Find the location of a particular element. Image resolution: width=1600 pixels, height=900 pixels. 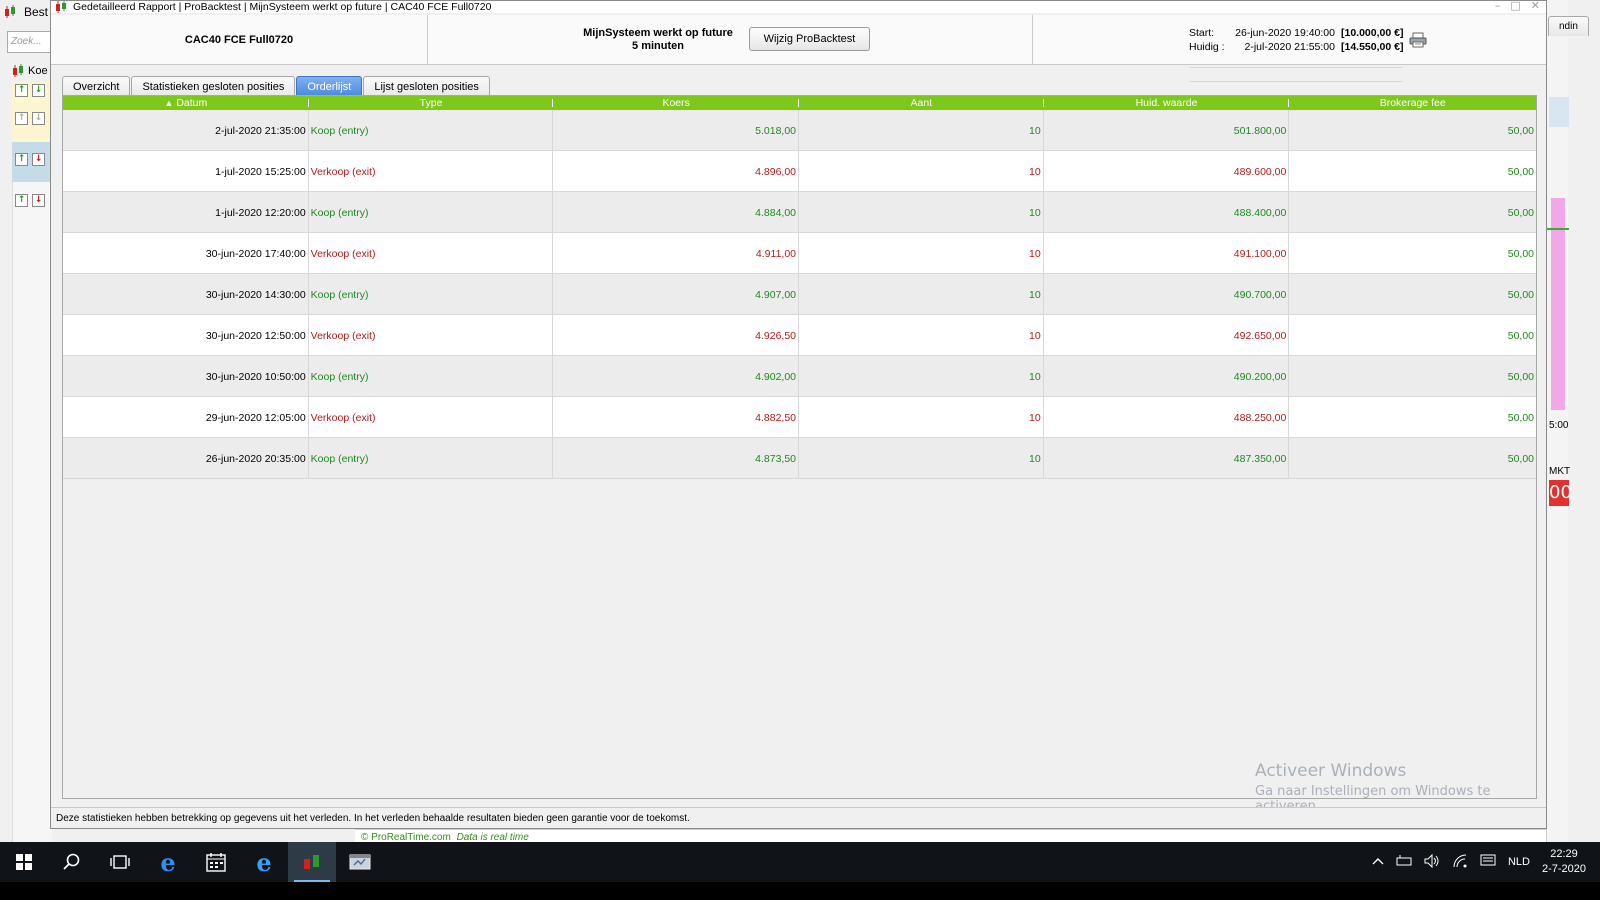

close-icon: ✕ is located at coordinates (1535, 5).